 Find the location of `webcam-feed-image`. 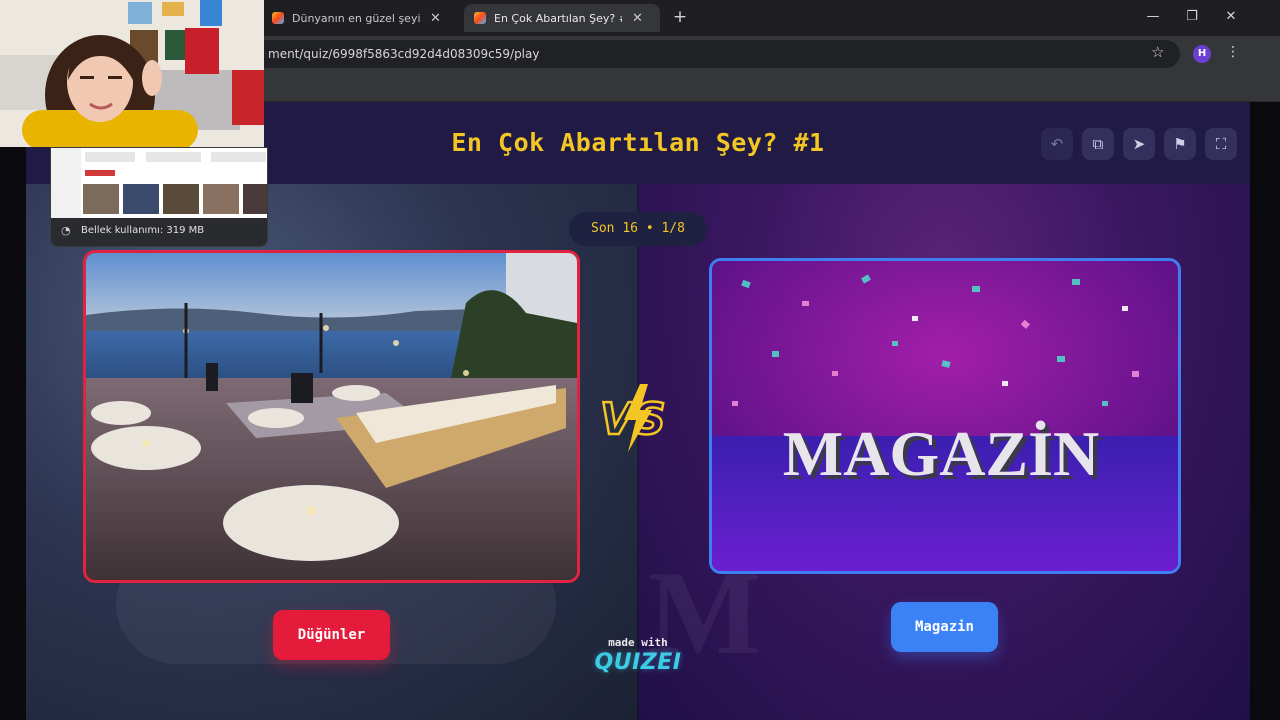

webcam-feed-image is located at coordinates (132, 73).